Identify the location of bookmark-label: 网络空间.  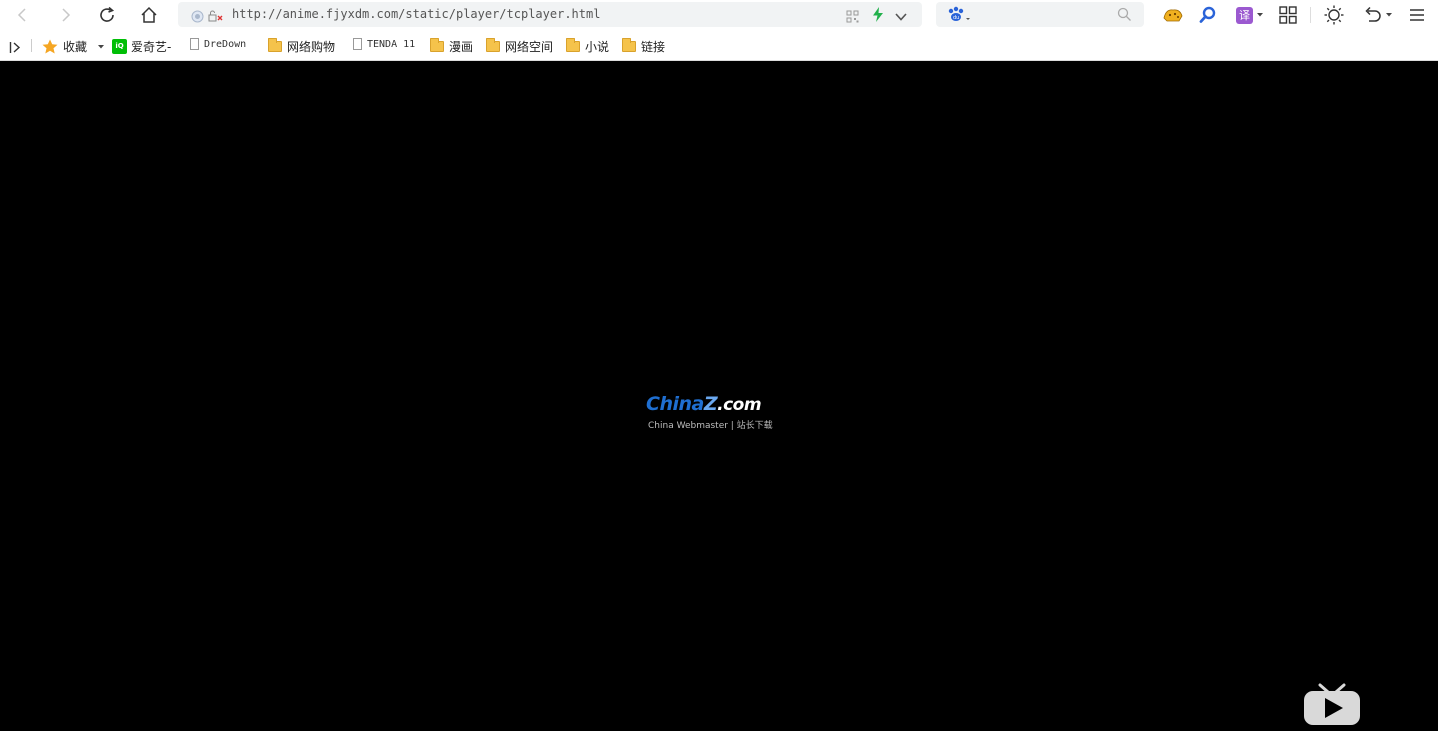
(529, 47).